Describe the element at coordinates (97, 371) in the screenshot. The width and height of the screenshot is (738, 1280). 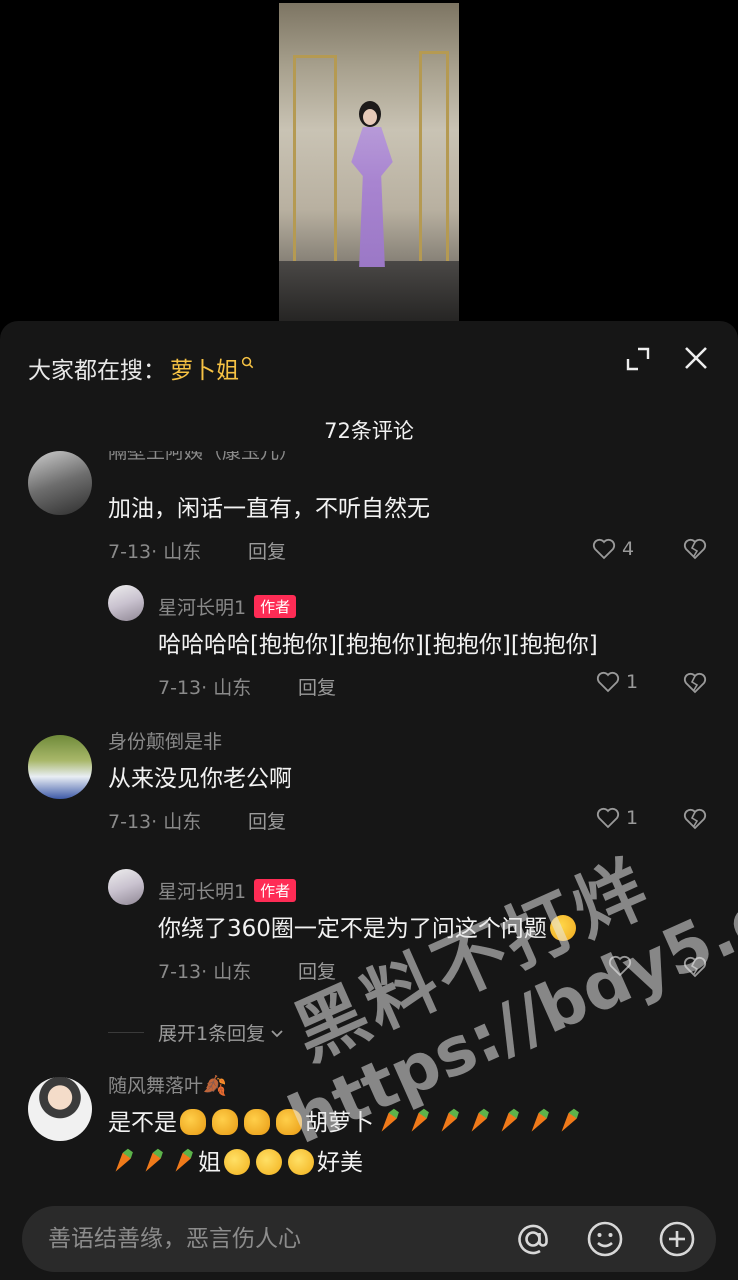
I see `search-prefix: 大家都在搜：` at that location.